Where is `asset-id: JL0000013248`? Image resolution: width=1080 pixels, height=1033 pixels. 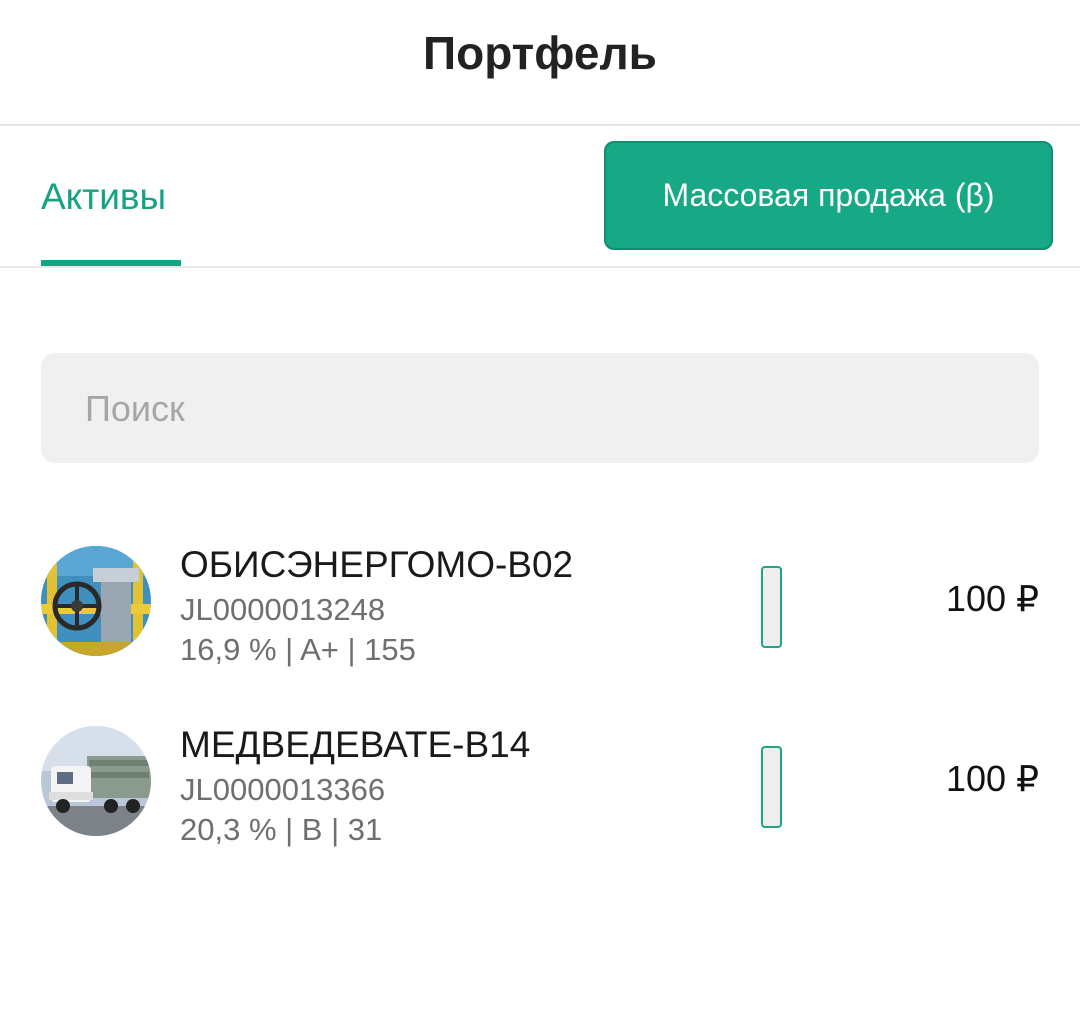
asset-id: JL0000013248 is located at coordinates (283, 609).